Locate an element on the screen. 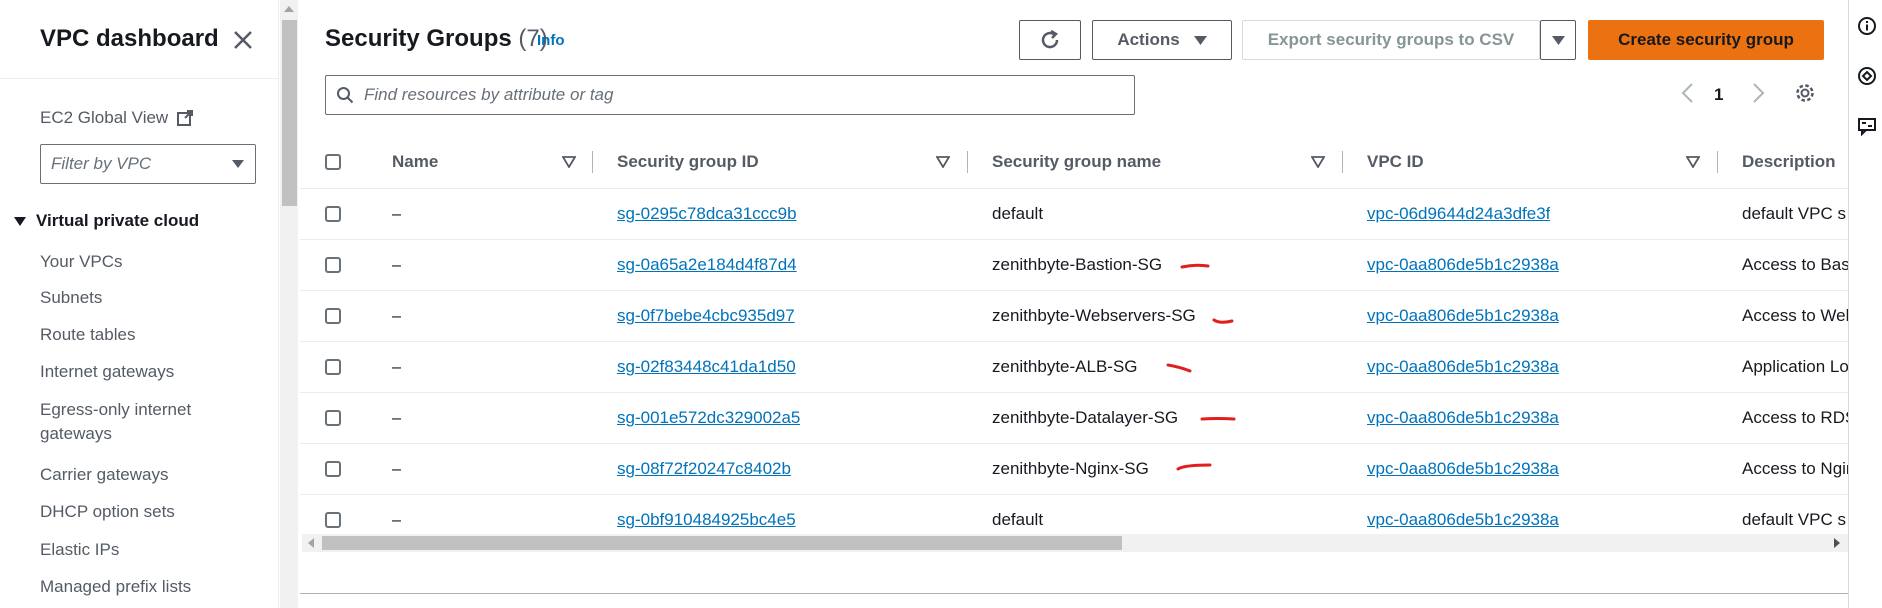 This screenshot has height=608, width=1882. sidebar-item-managed-prefix-lists: Managed prefix lists is located at coordinates (115, 587).